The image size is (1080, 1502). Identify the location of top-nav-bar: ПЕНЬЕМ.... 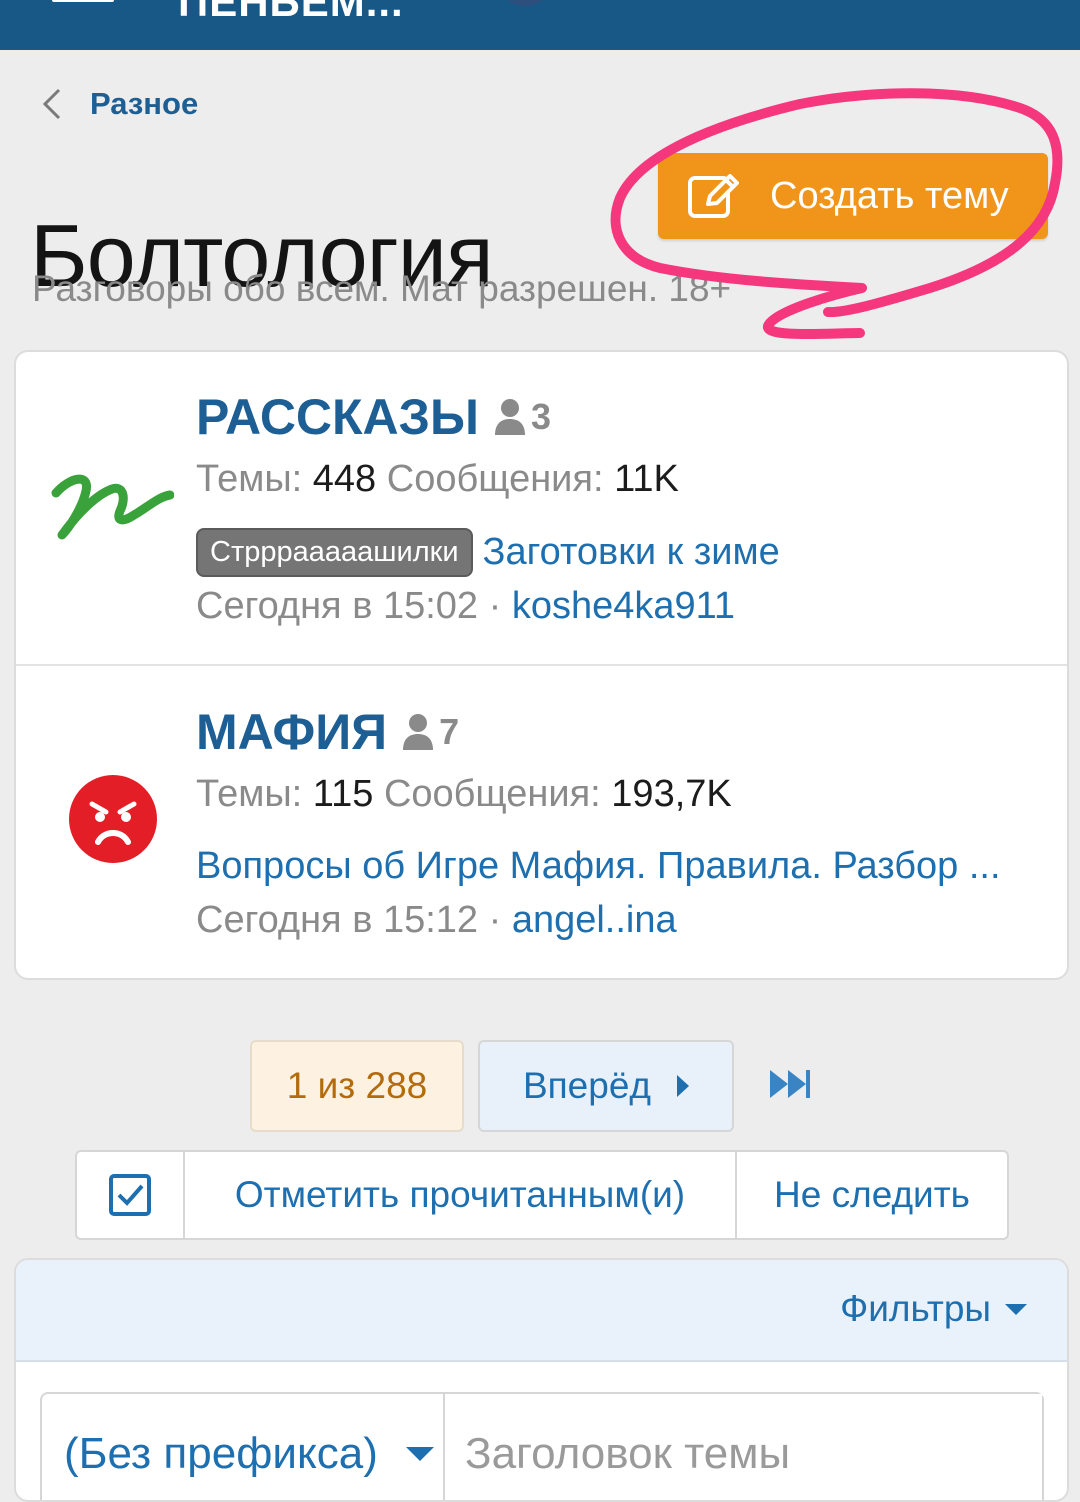
(540, 25).